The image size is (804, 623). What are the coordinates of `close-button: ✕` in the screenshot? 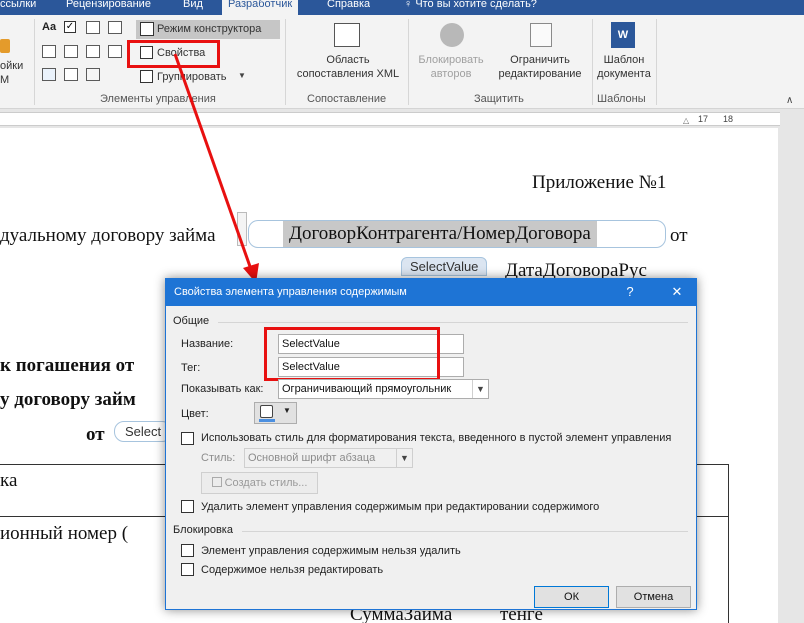 It's located at (677, 292).